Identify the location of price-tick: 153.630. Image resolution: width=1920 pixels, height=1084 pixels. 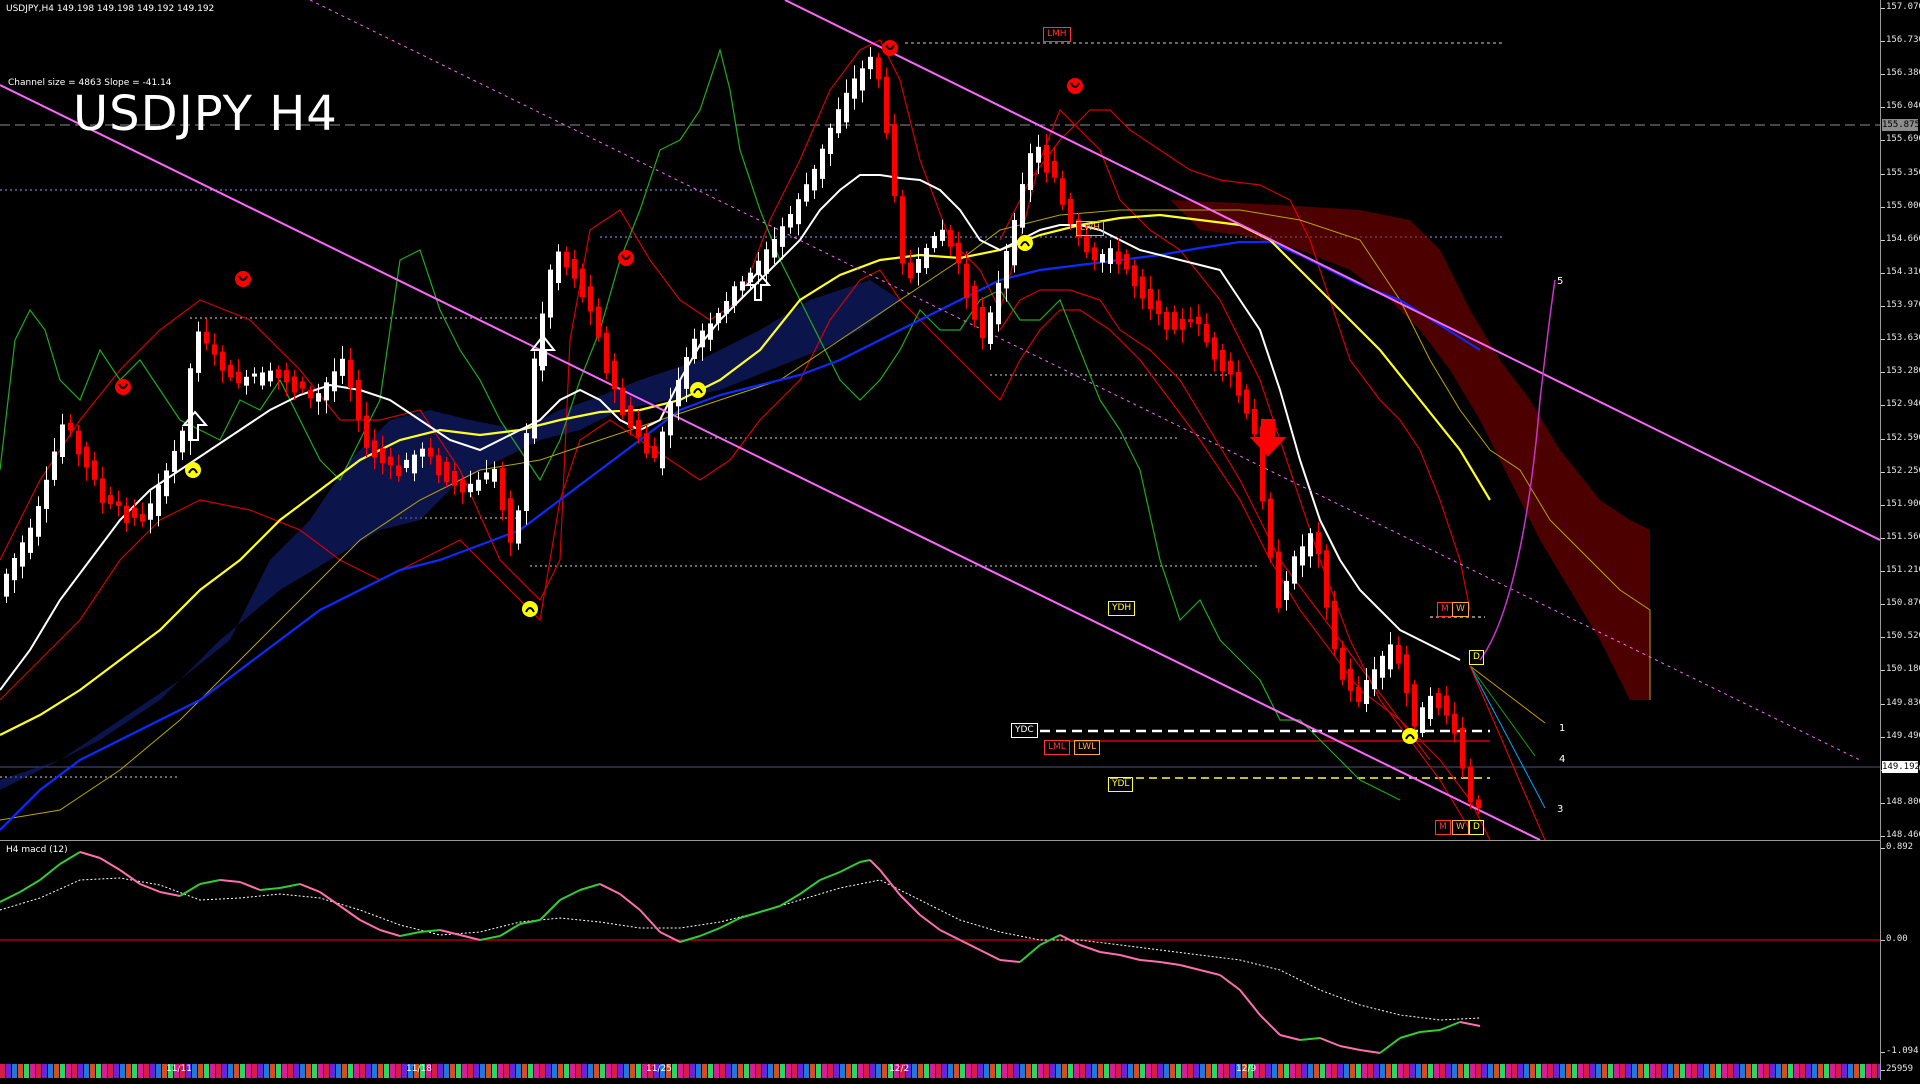
(1900, 338).